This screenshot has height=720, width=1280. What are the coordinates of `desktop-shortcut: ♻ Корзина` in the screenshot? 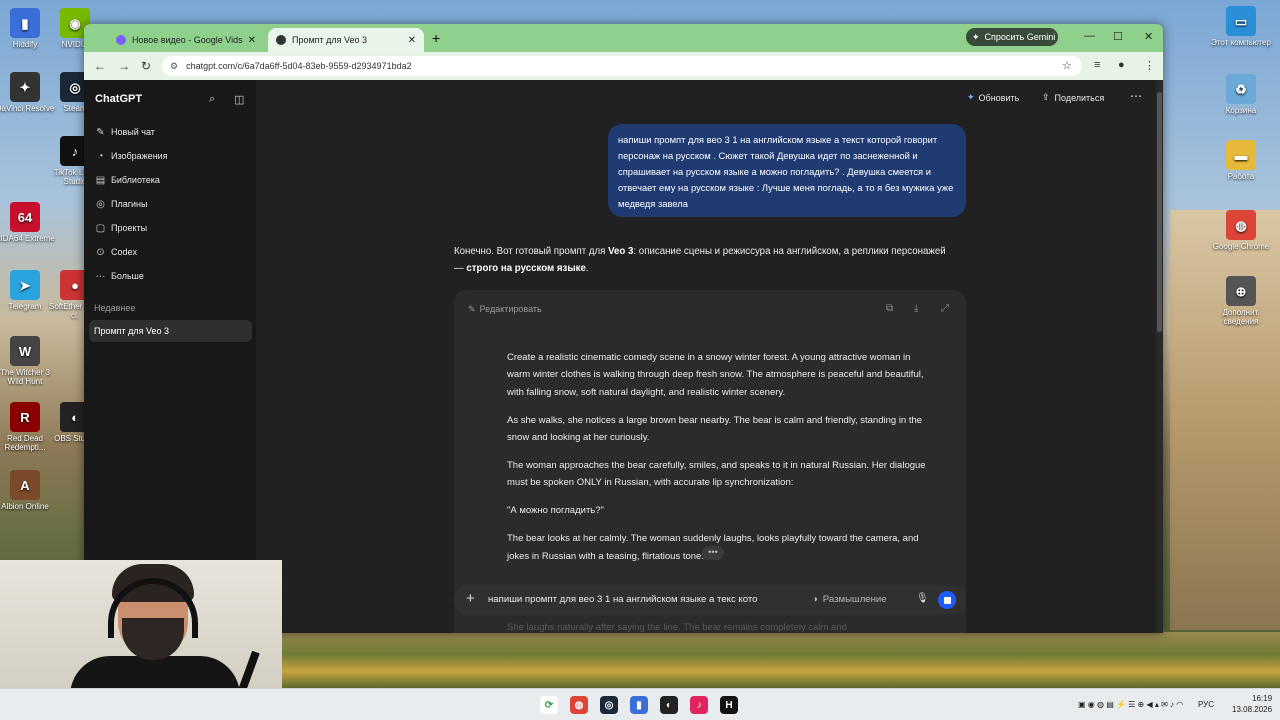 It's located at (1241, 94).